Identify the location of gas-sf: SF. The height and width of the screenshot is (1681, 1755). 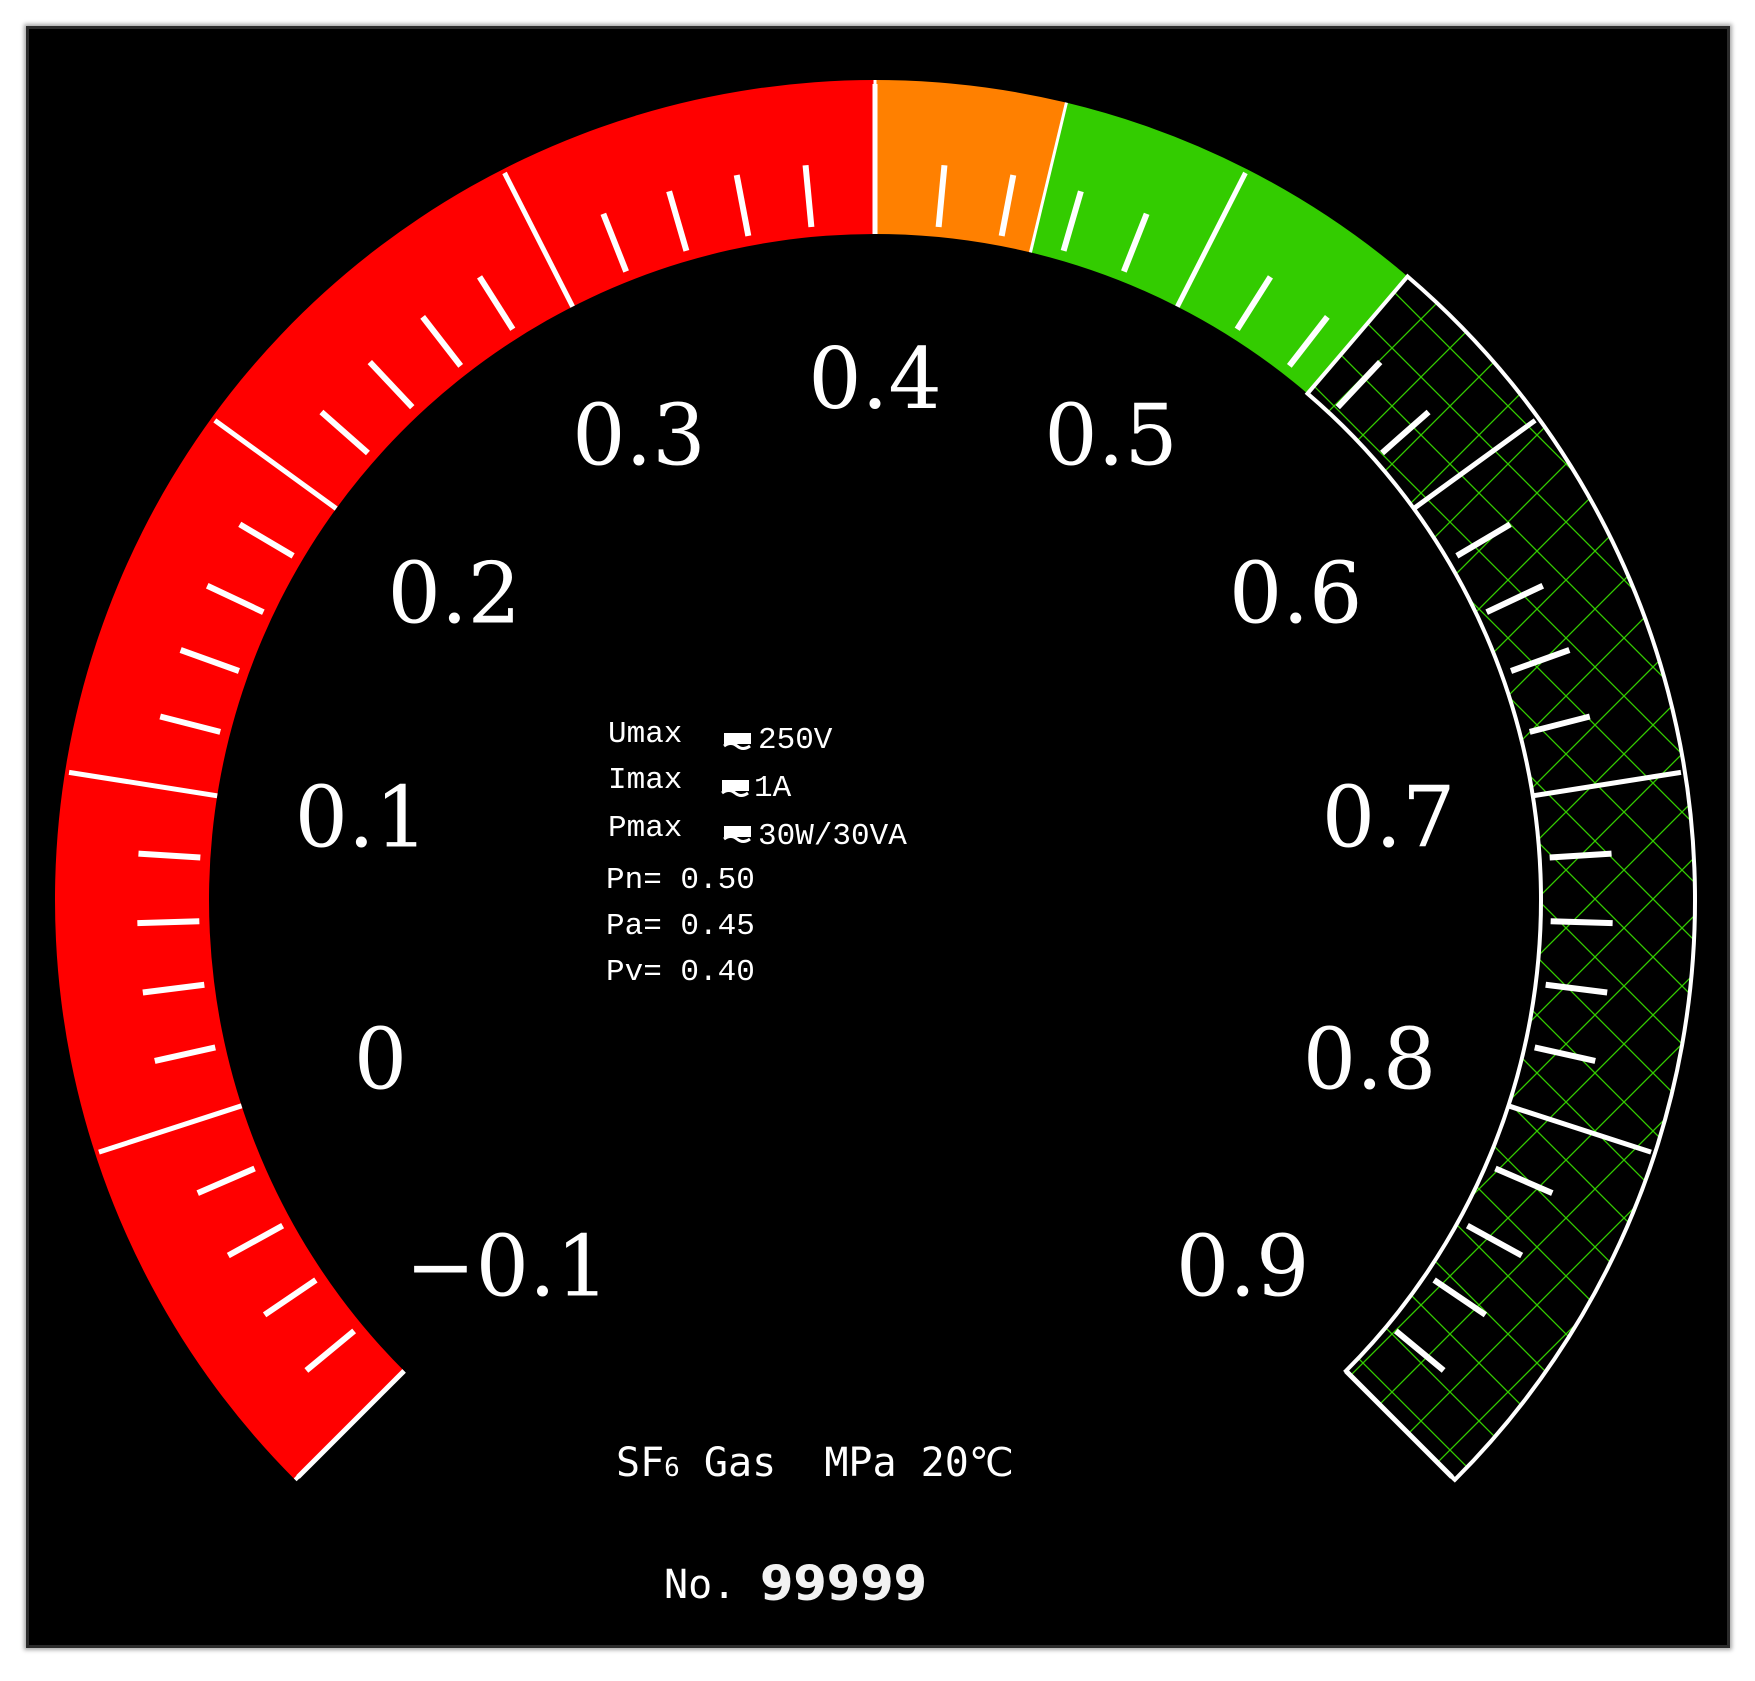
(640, 1463).